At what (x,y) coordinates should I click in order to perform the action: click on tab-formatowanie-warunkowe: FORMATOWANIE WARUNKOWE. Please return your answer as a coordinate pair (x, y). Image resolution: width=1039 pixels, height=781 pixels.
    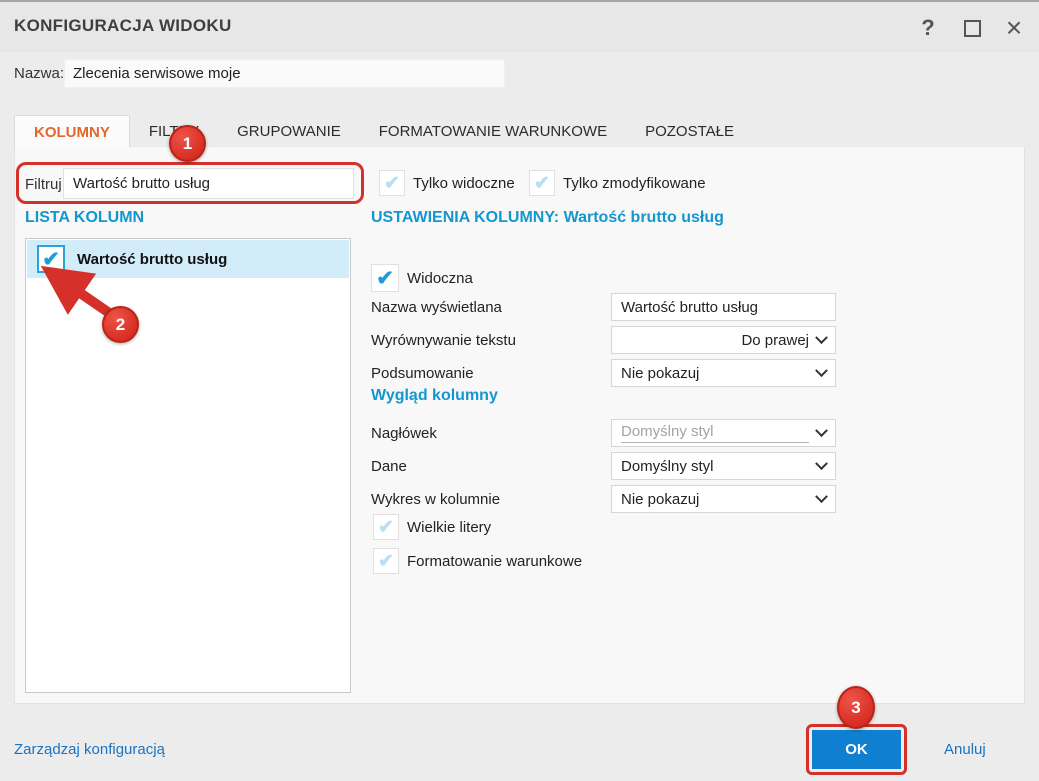
    Looking at the image, I should click on (493, 131).